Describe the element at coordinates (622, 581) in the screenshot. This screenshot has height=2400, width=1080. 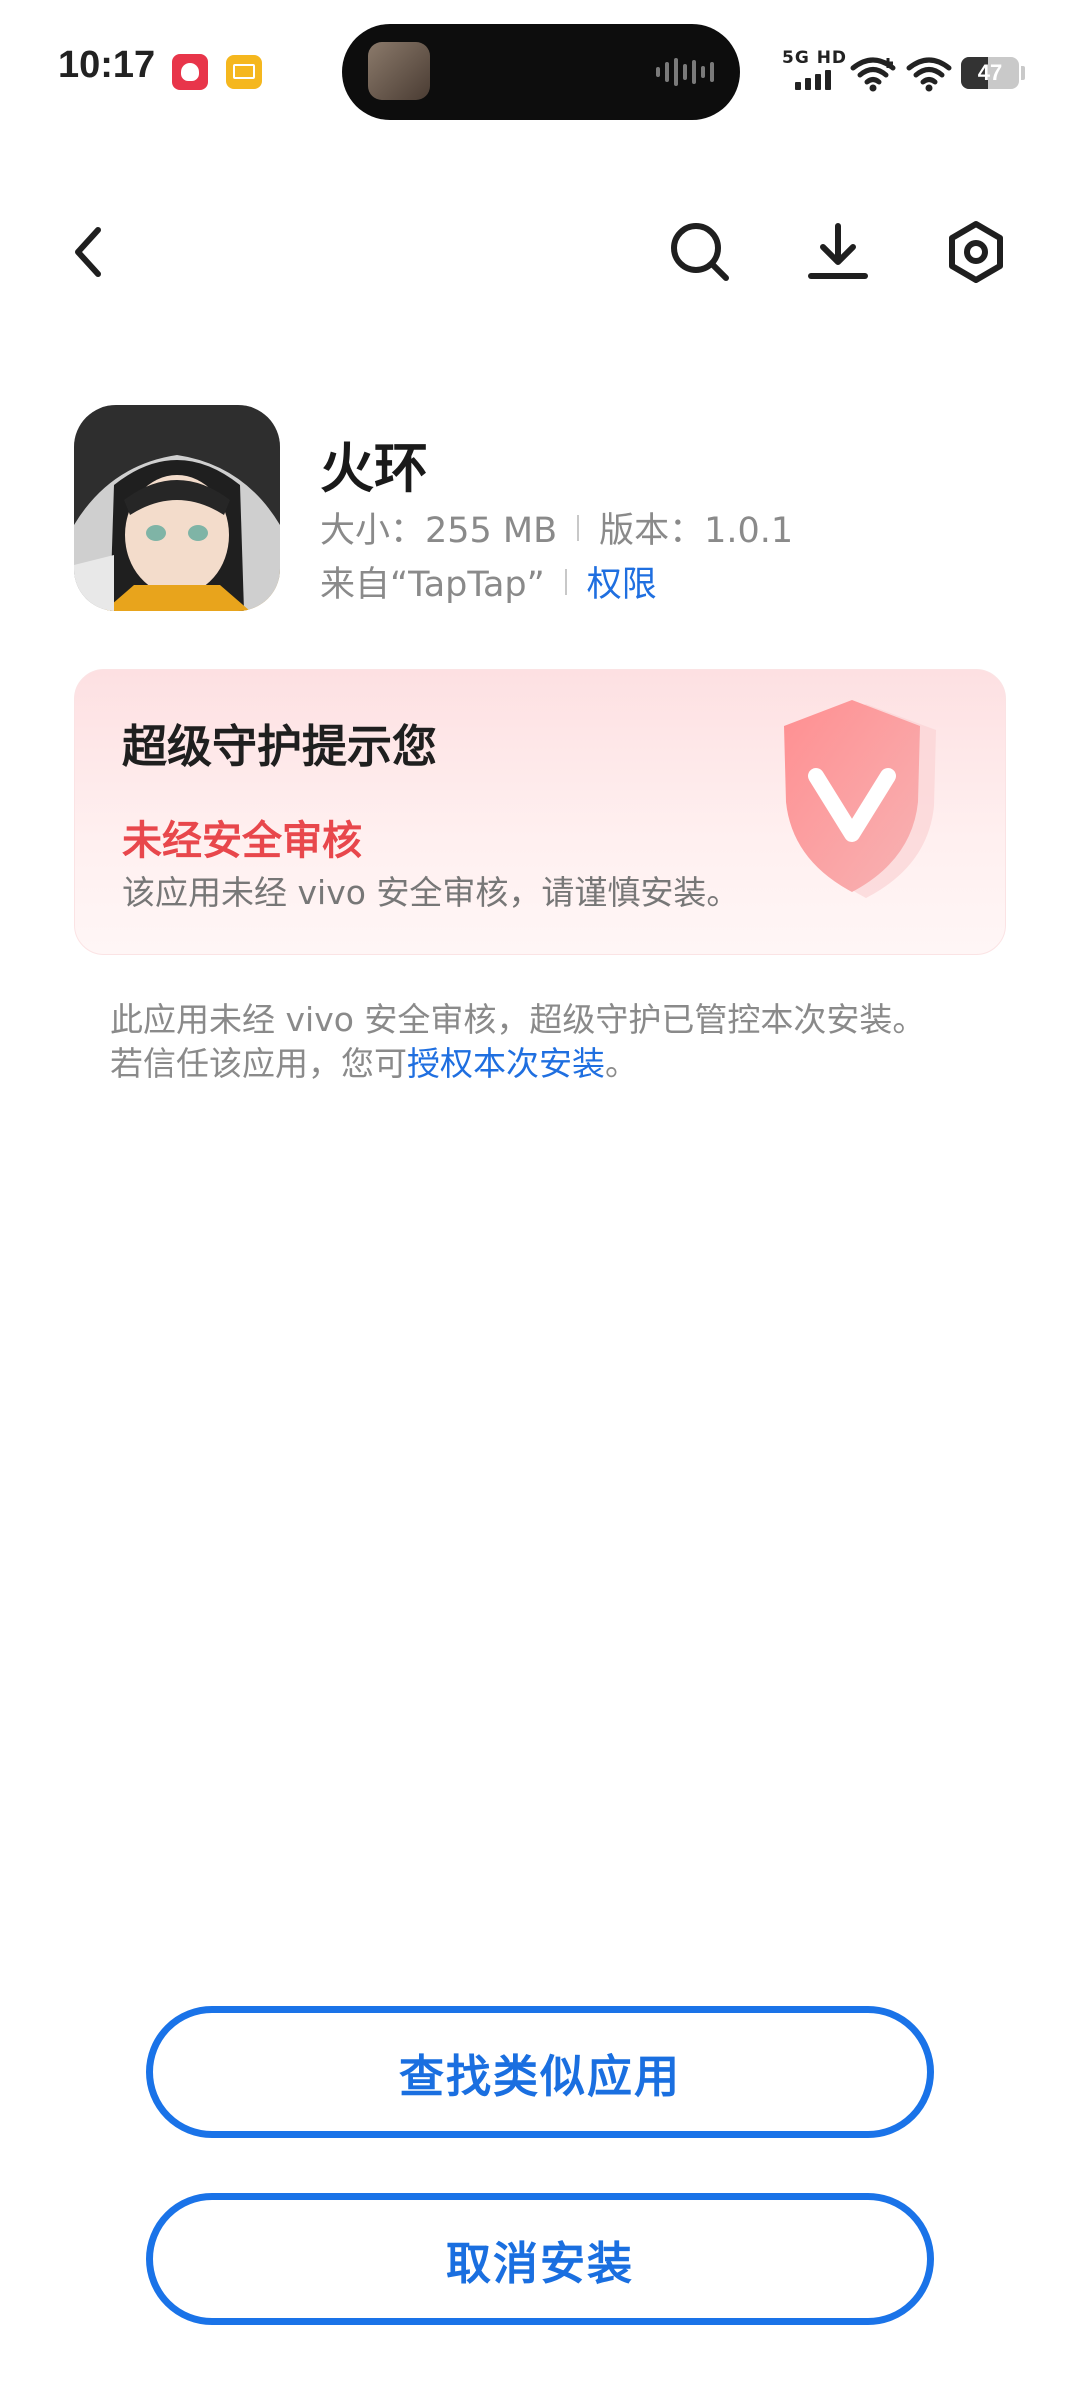
I see `permissions-link: 权限` at that location.